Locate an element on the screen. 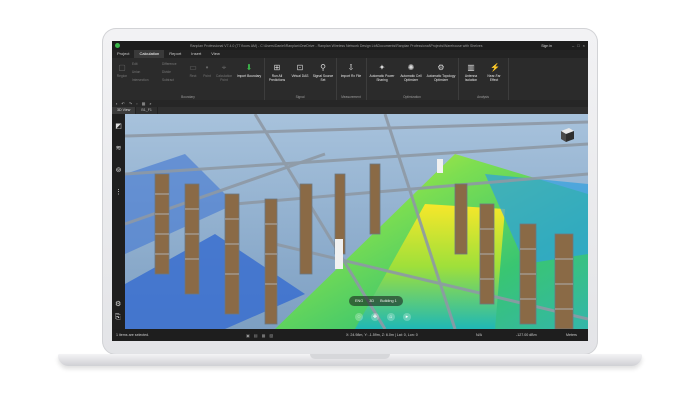 The width and height of the screenshot is (700, 400). pan-icon: ✥ is located at coordinates (375, 317).